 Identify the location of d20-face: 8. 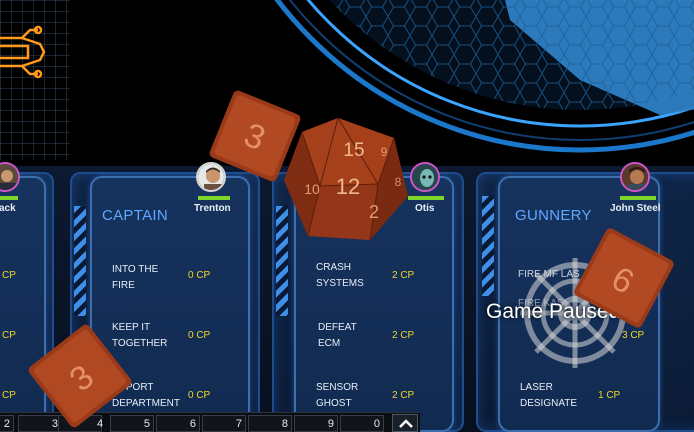
(398, 182).